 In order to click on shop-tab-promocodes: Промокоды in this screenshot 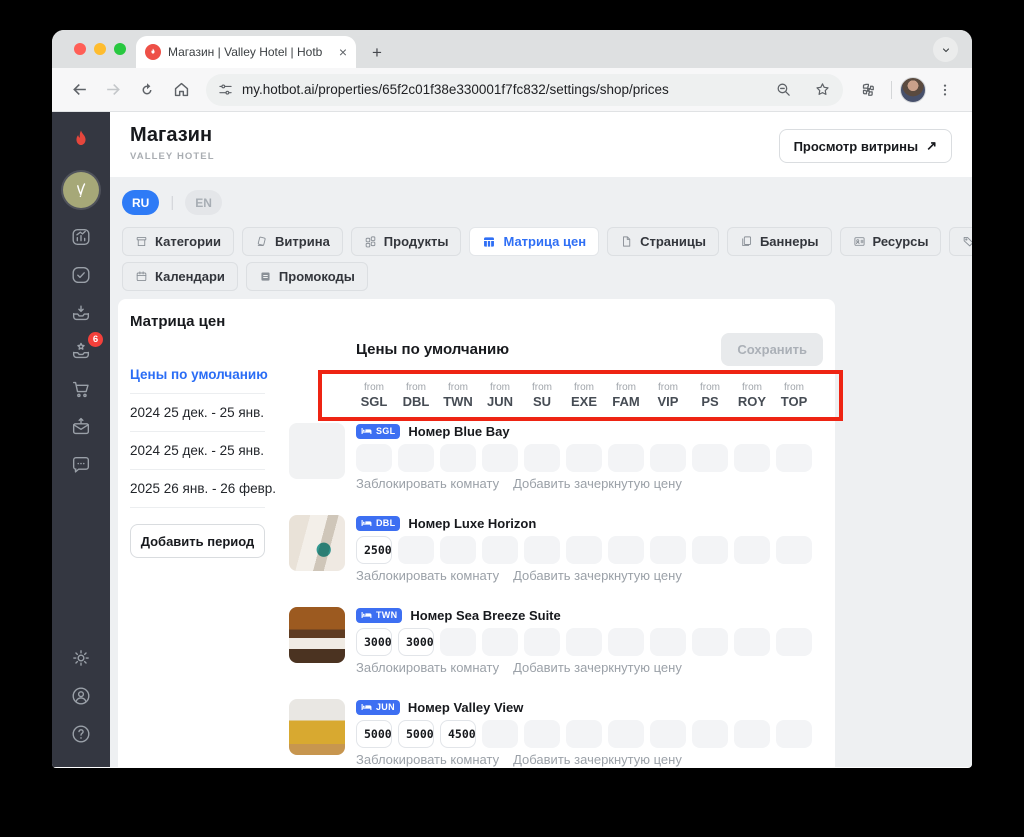, I will do `click(306, 276)`.